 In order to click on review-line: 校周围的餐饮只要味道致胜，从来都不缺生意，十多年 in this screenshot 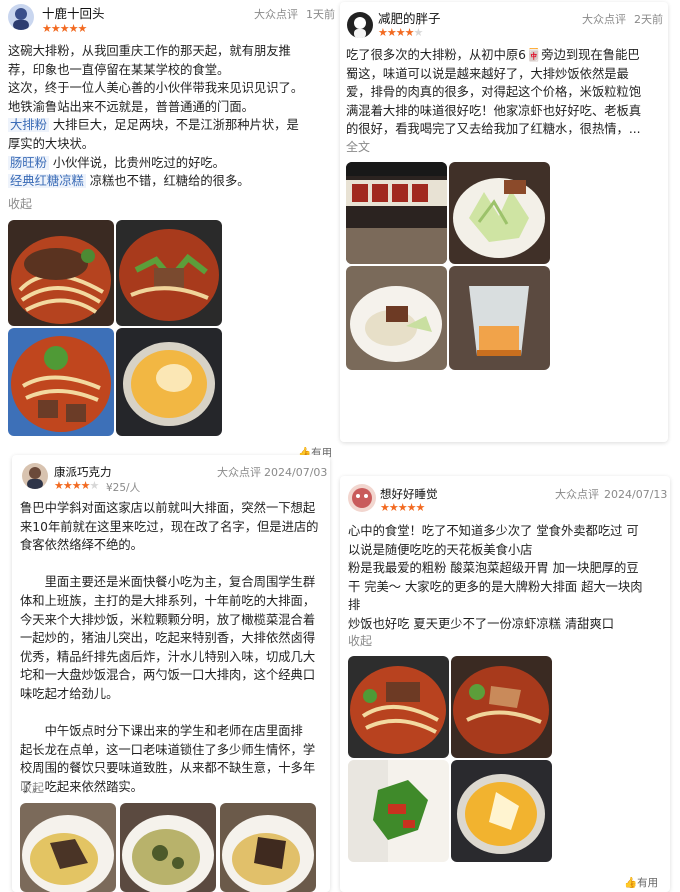, I will do `click(168, 768)`.